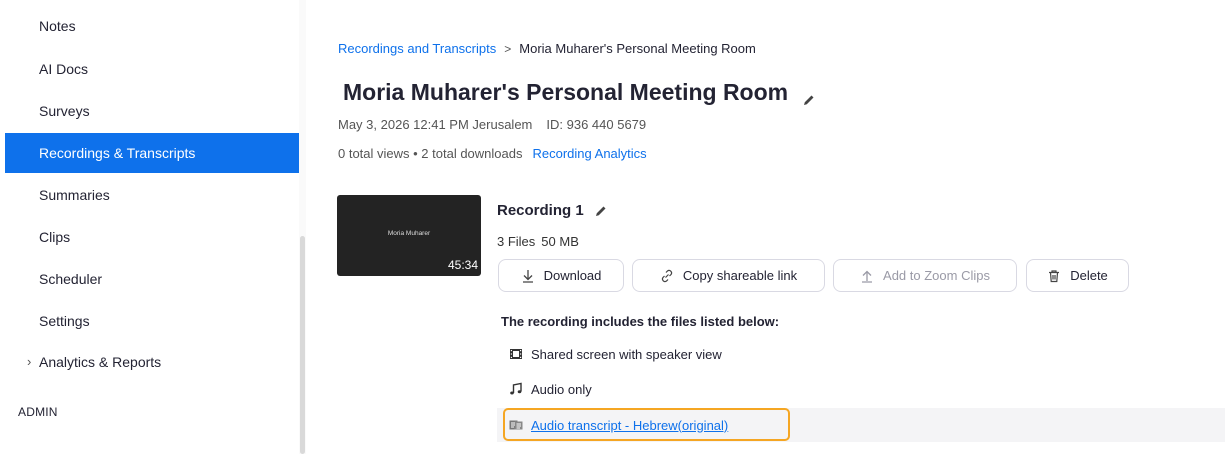 This screenshot has width=1225, height=454. What do you see at coordinates (38, 412) in the screenshot?
I see `sidebar-section-admin: ADMIN` at bounding box center [38, 412].